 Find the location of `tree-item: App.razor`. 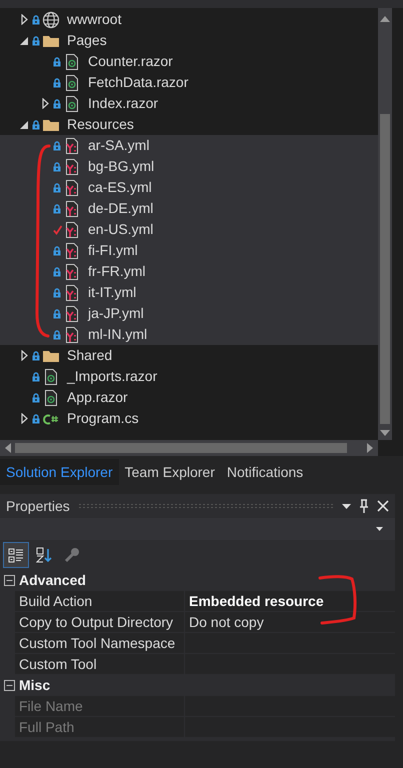

tree-item: App.razor is located at coordinates (189, 397).